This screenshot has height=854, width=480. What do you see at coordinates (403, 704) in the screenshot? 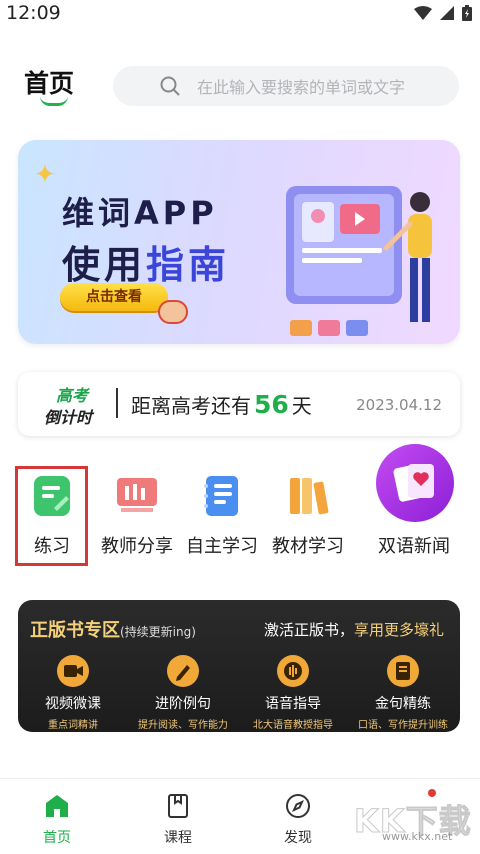
I see `books-item-title: 金句精练` at bounding box center [403, 704].